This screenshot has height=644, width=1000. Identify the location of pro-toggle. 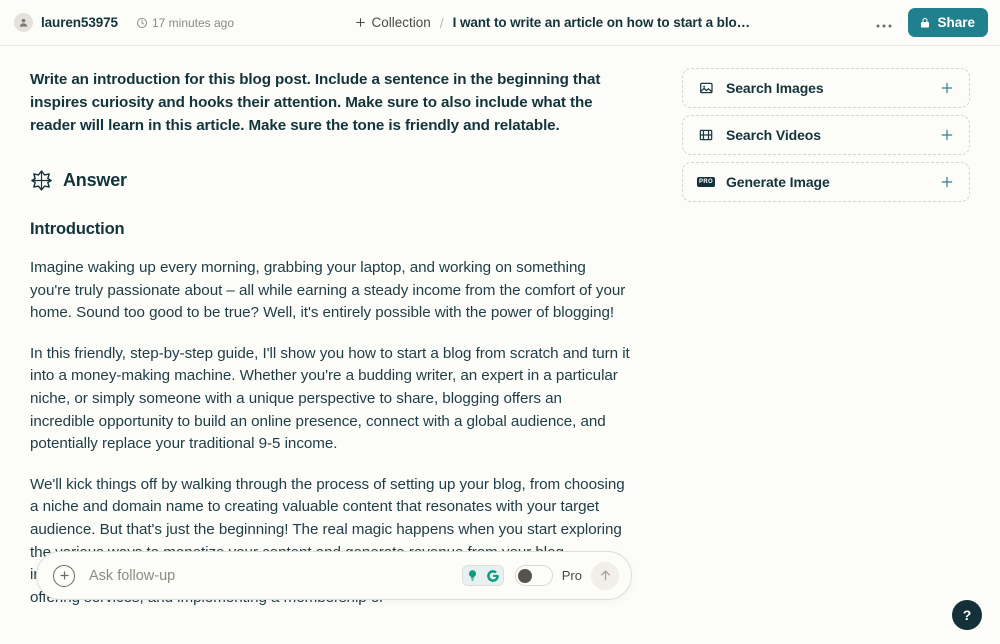
(533, 575).